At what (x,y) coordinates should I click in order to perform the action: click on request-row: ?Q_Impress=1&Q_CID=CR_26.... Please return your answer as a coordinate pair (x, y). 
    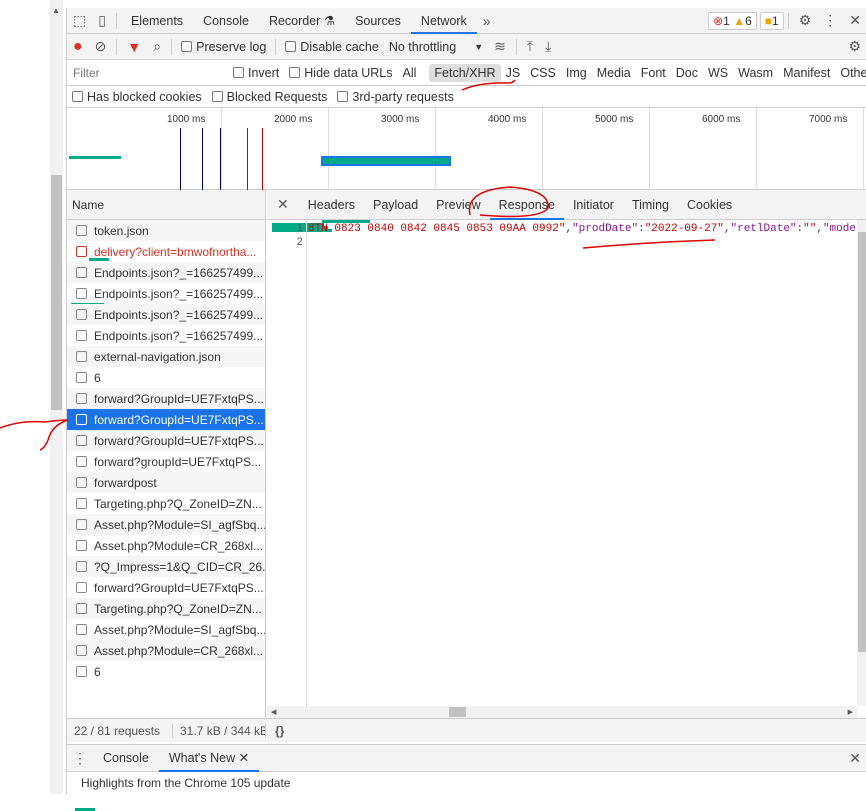
    Looking at the image, I should click on (166, 566).